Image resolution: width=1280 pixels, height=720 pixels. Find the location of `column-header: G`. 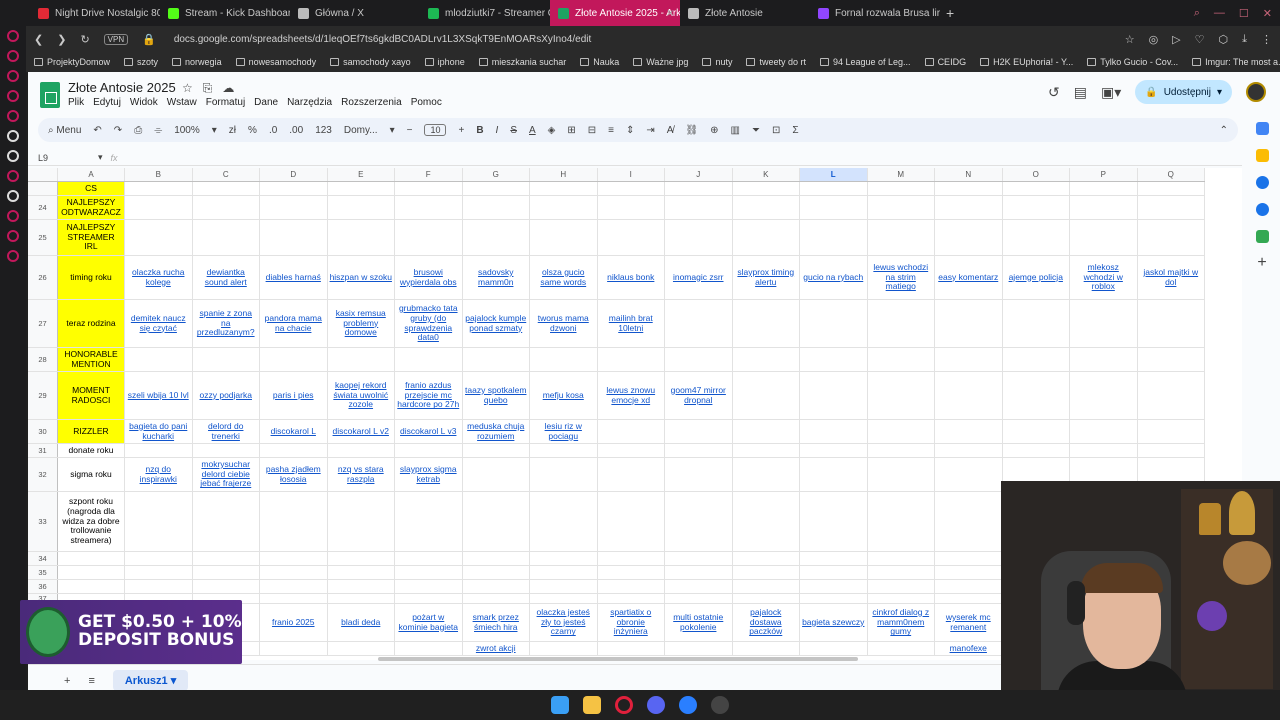

column-header: G is located at coordinates (496, 174).